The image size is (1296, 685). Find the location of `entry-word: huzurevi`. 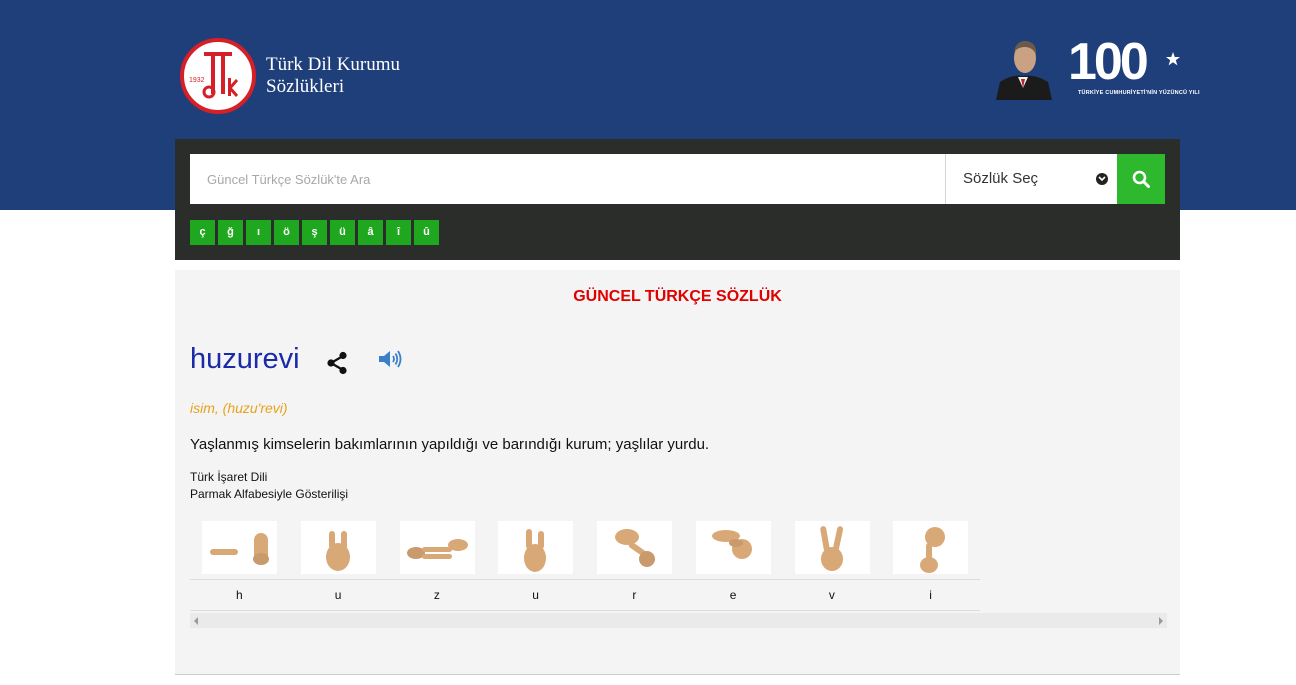

entry-word: huzurevi is located at coordinates (245, 359).